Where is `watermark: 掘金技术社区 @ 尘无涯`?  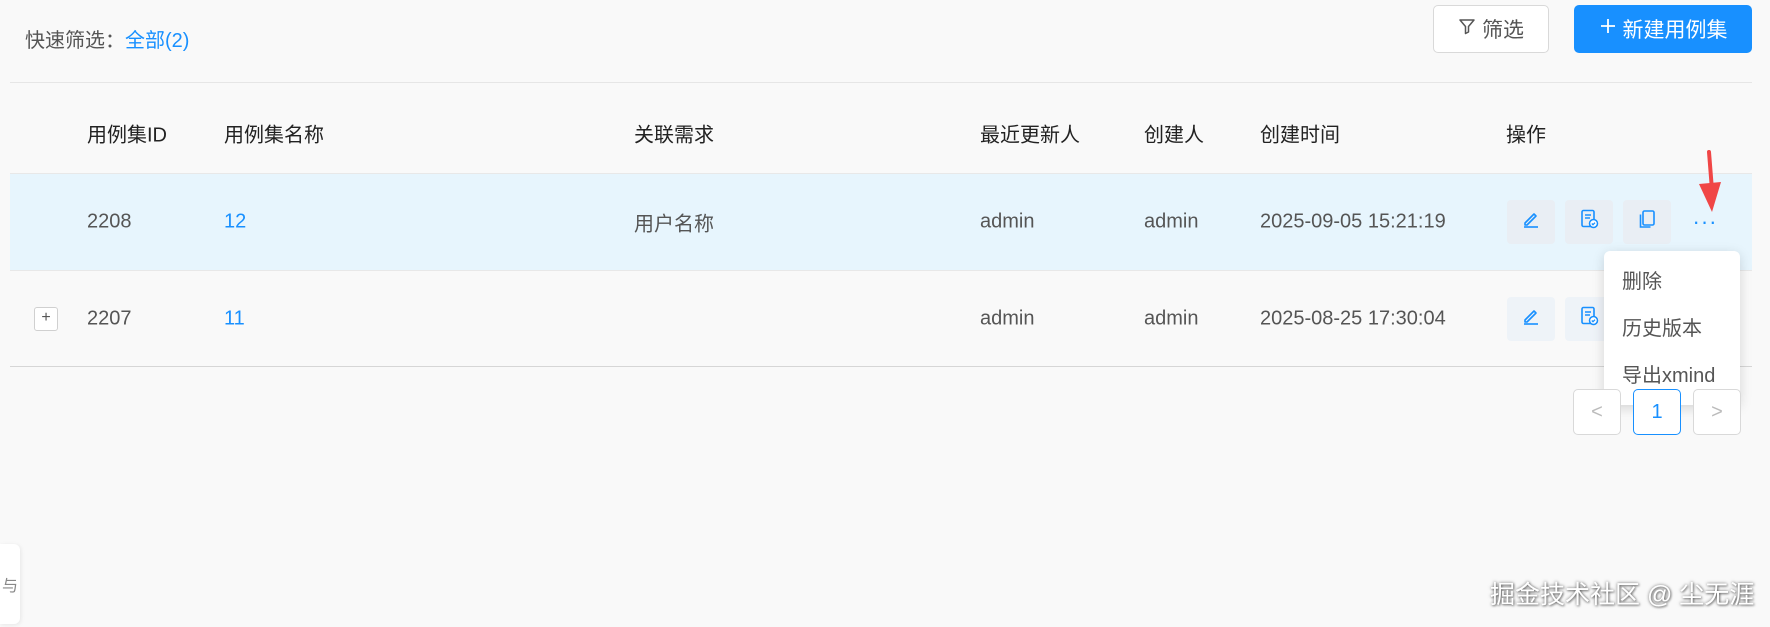
watermark: 掘金技术社区 @ 尘无涯 is located at coordinates (1622, 595).